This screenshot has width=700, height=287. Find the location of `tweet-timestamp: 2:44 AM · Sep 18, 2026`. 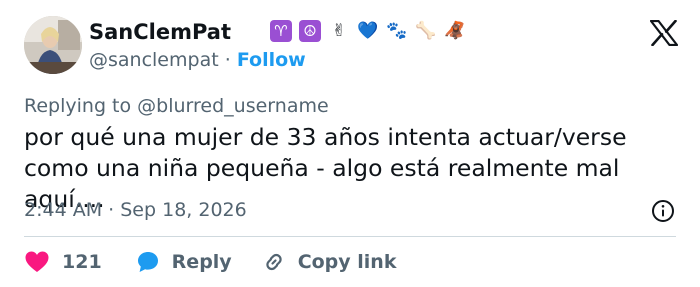

tweet-timestamp: 2:44 AM · Sep 18, 2026 is located at coordinates (135, 210).